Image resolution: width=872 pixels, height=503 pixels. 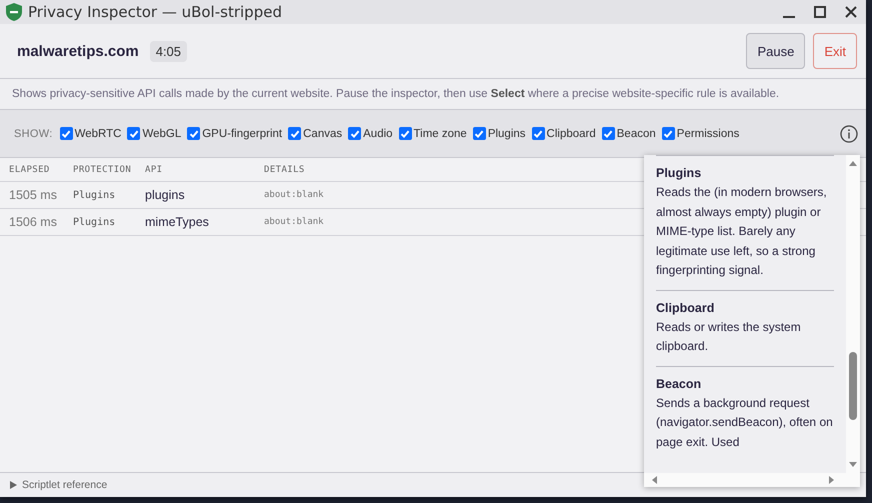 I want to click on close-icon, so click(x=851, y=12).